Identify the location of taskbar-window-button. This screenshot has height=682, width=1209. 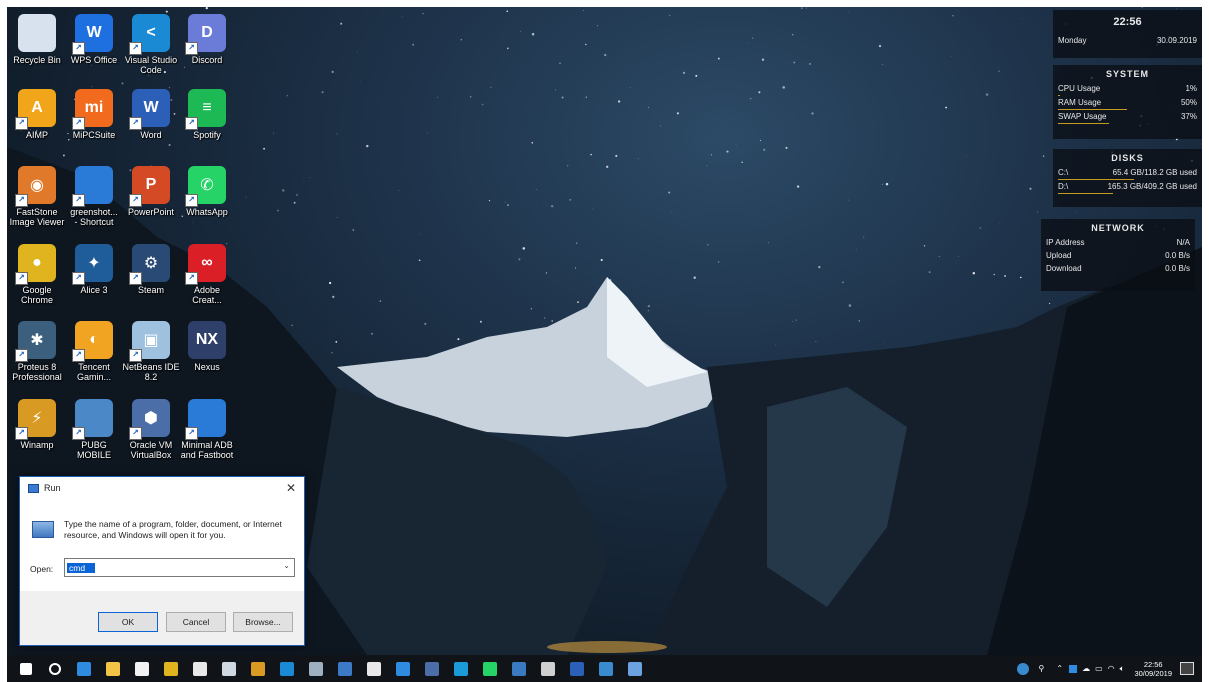
(547, 668).